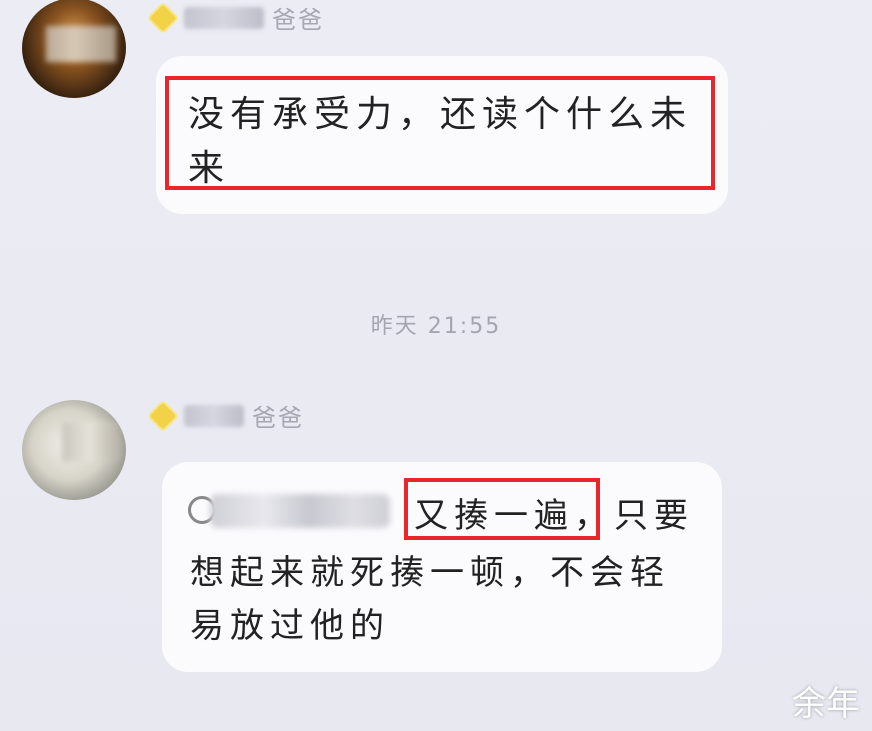  What do you see at coordinates (514, 516) in the screenshot?
I see `highlighted-text: 又揍一遍，` at bounding box center [514, 516].